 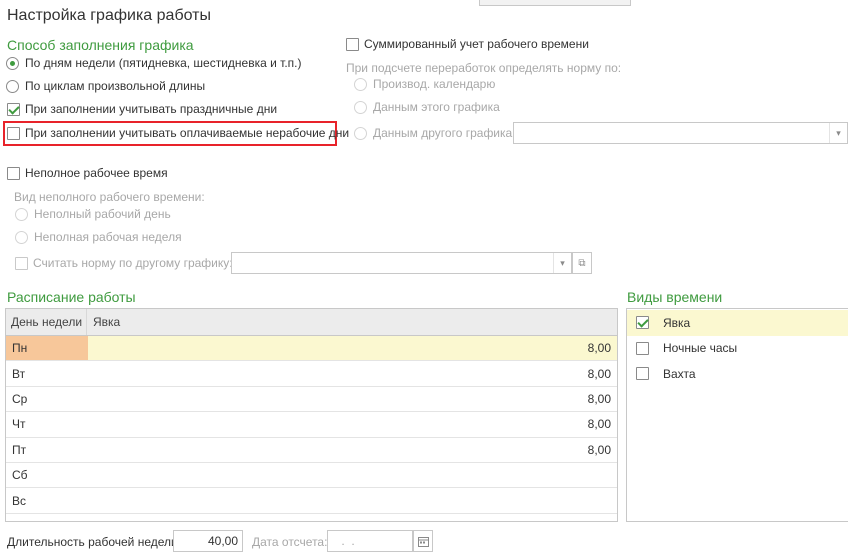 What do you see at coordinates (108, 237) in the screenshot?
I see `radio-part-time-week-label: Неполная рабочая неделя` at bounding box center [108, 237].